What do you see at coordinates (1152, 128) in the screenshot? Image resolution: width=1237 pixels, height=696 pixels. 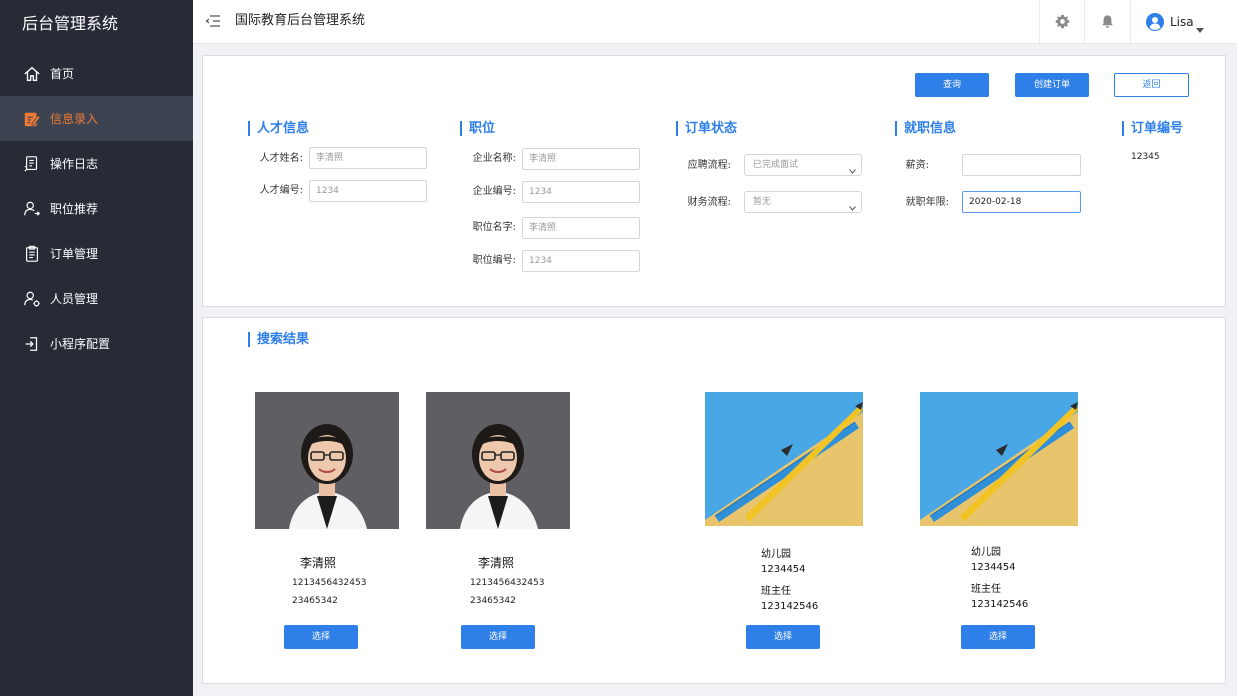 I see `section-title-order-id: 订单编号` at bounding box center [1152, 128].